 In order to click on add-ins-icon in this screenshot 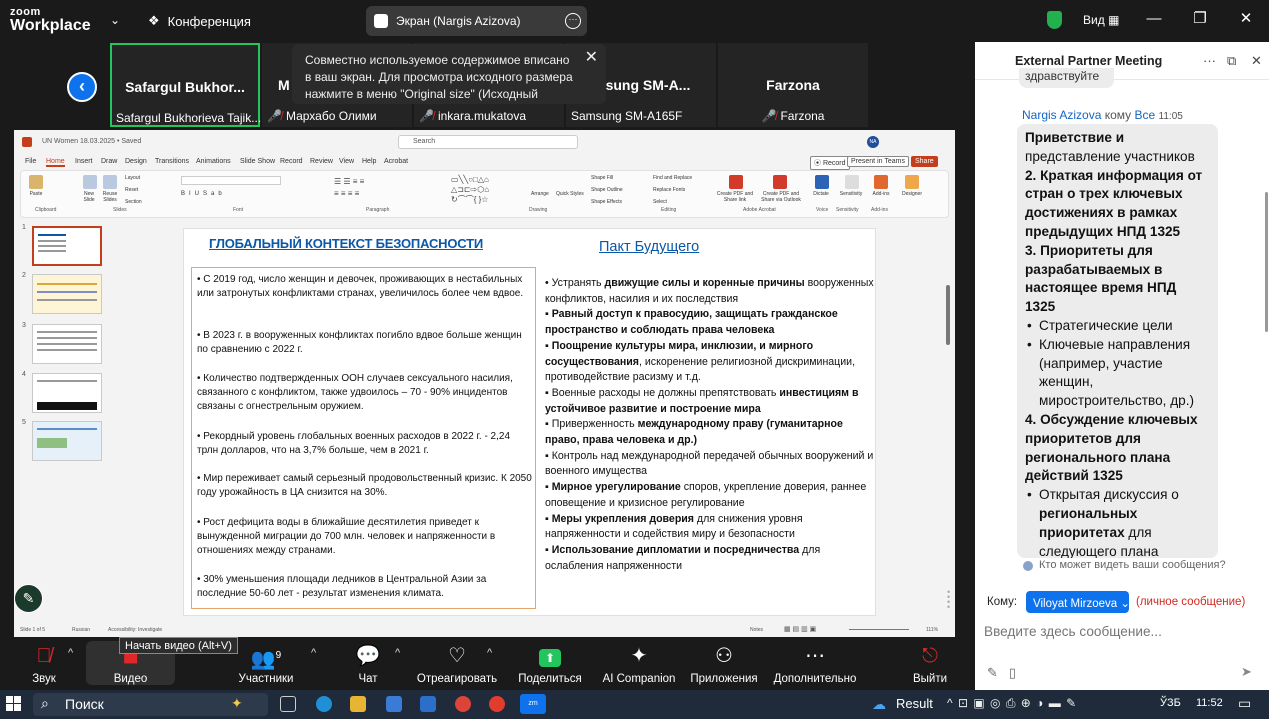, I will do `click(881, 182)`.